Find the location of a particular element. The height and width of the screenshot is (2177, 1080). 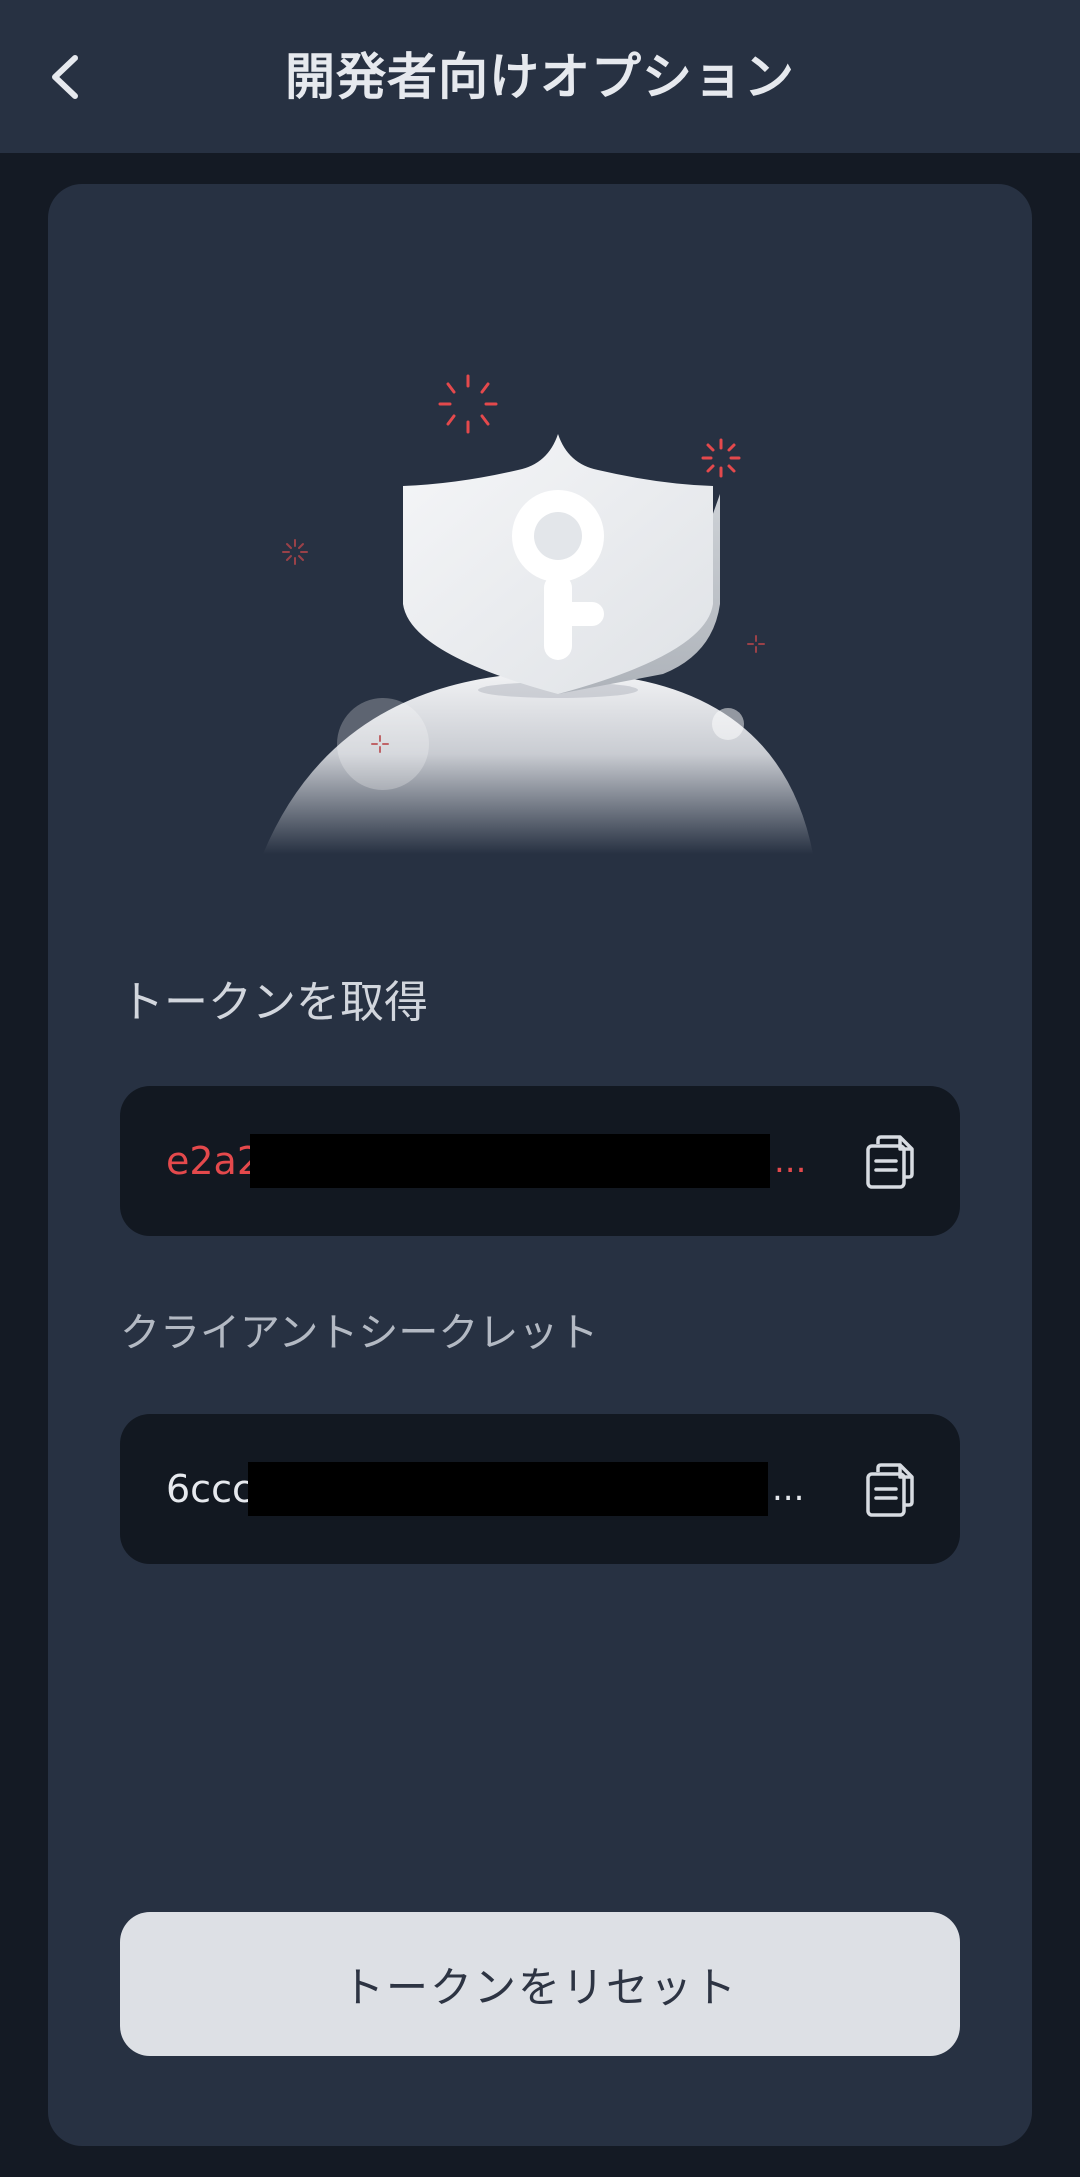

top-app-bar: 開発者向けオプション is located at coordinates (540, 76).